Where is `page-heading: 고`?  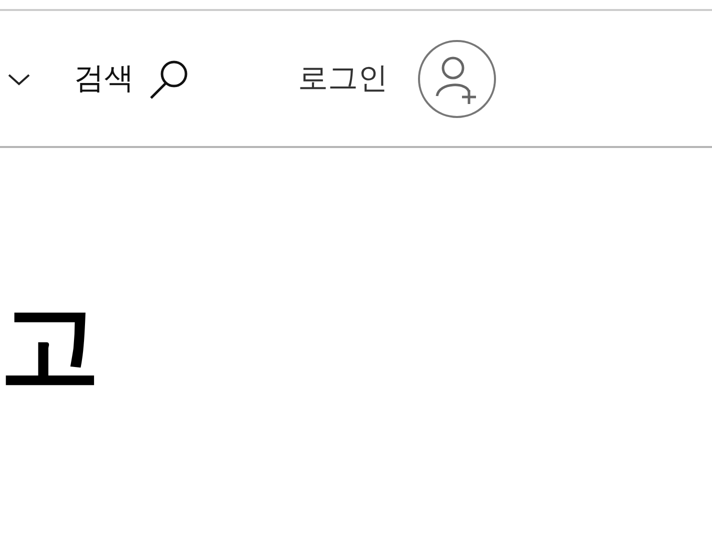
page-heading: 고 is located at coordinates (50, 346).